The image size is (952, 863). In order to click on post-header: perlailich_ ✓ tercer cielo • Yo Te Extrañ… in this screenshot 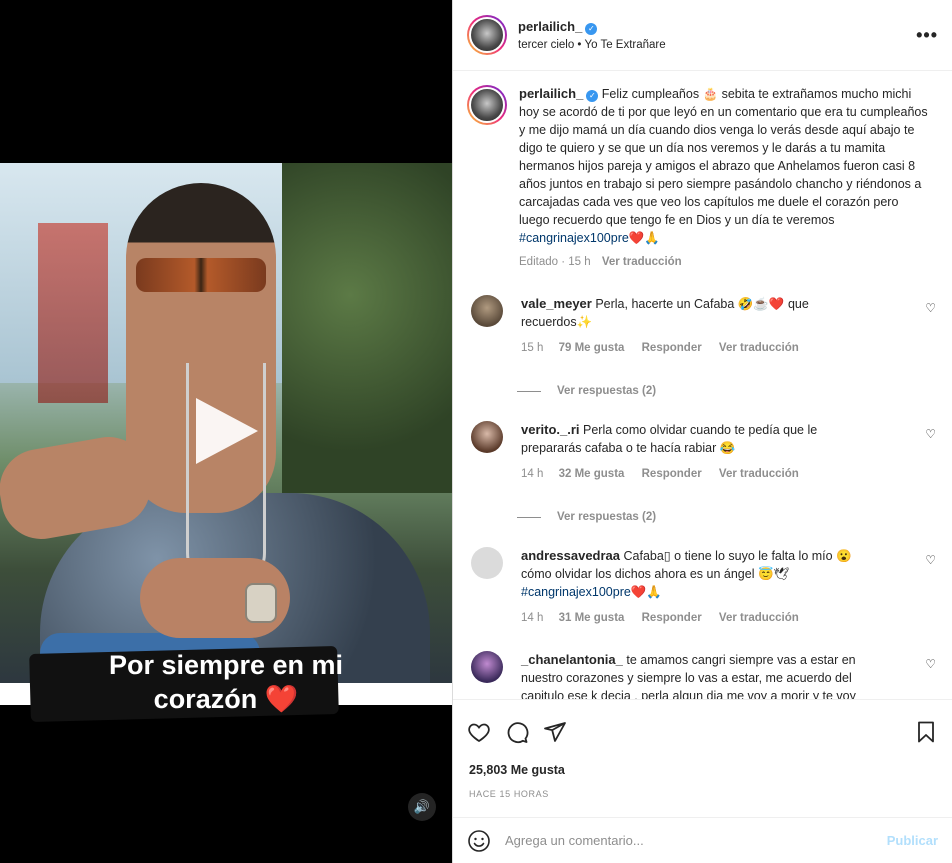, I will do `click(702, 35)`.